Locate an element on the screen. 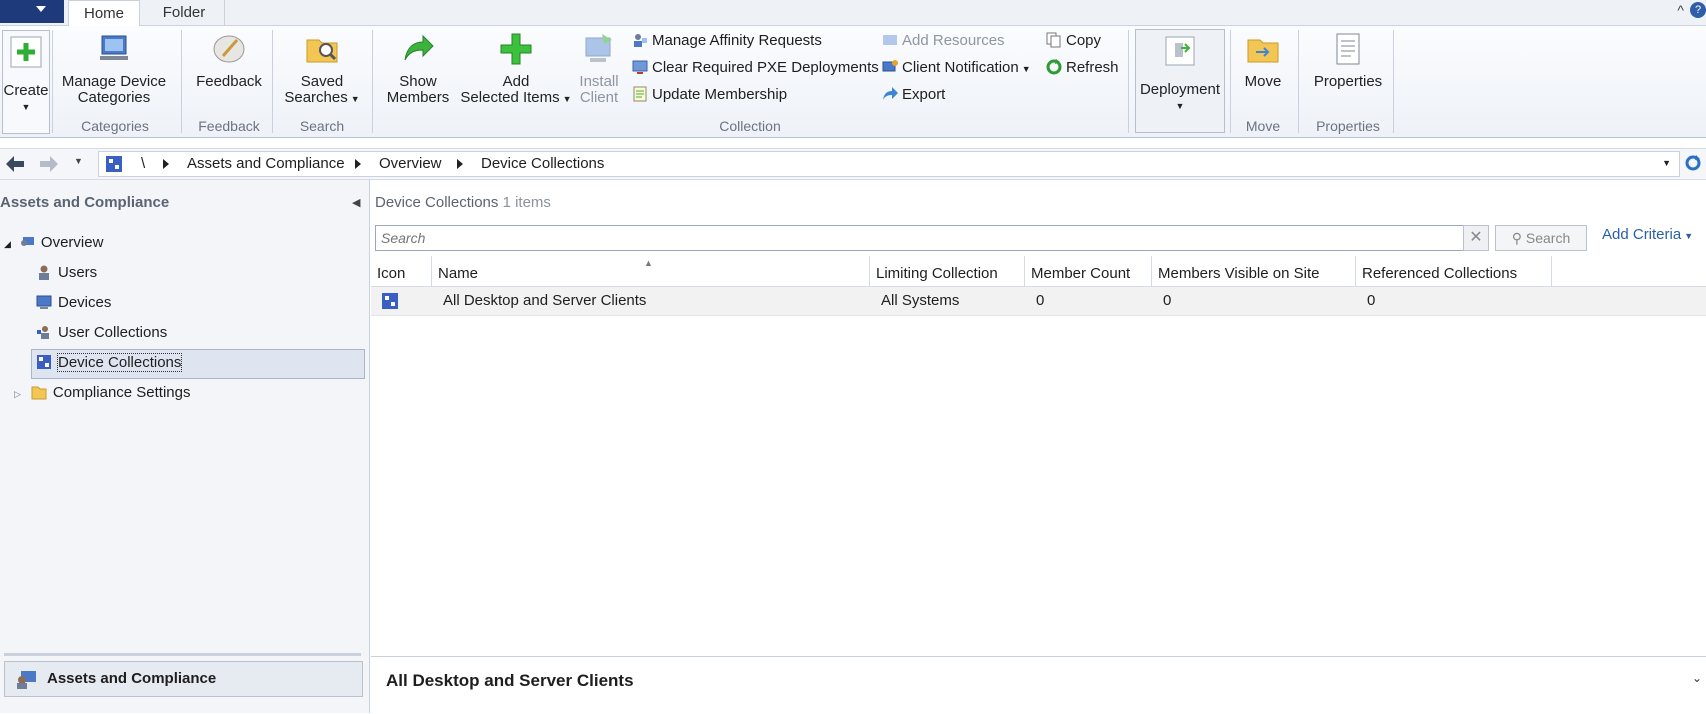 Image resolution: width=1706 pixels, height=714 pixels. refresh-label: Refresh is located at coordinates (1092, 67).